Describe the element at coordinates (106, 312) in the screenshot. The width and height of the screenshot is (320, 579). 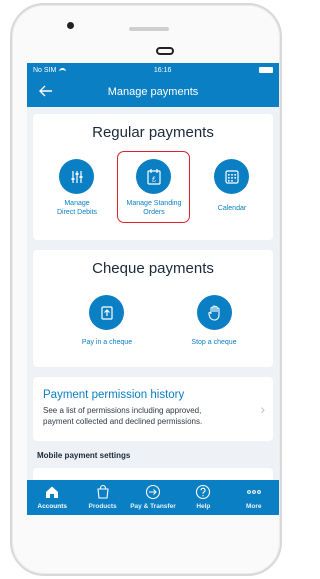
I see `pay-in-cheque-icon` at that location.